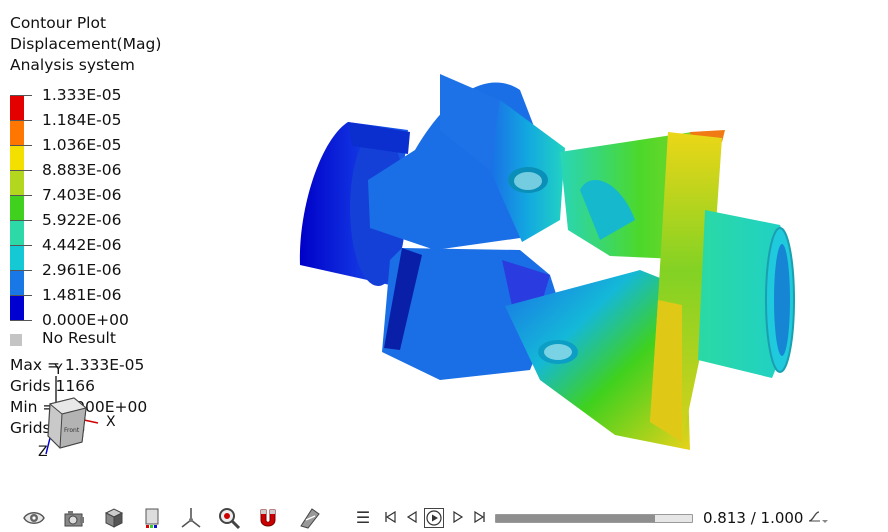 The image size is (888, 532). Describe the element at coordinates (82, 245) in the screenshot. I see `legend-value-label: 4.442E-06` at that location.